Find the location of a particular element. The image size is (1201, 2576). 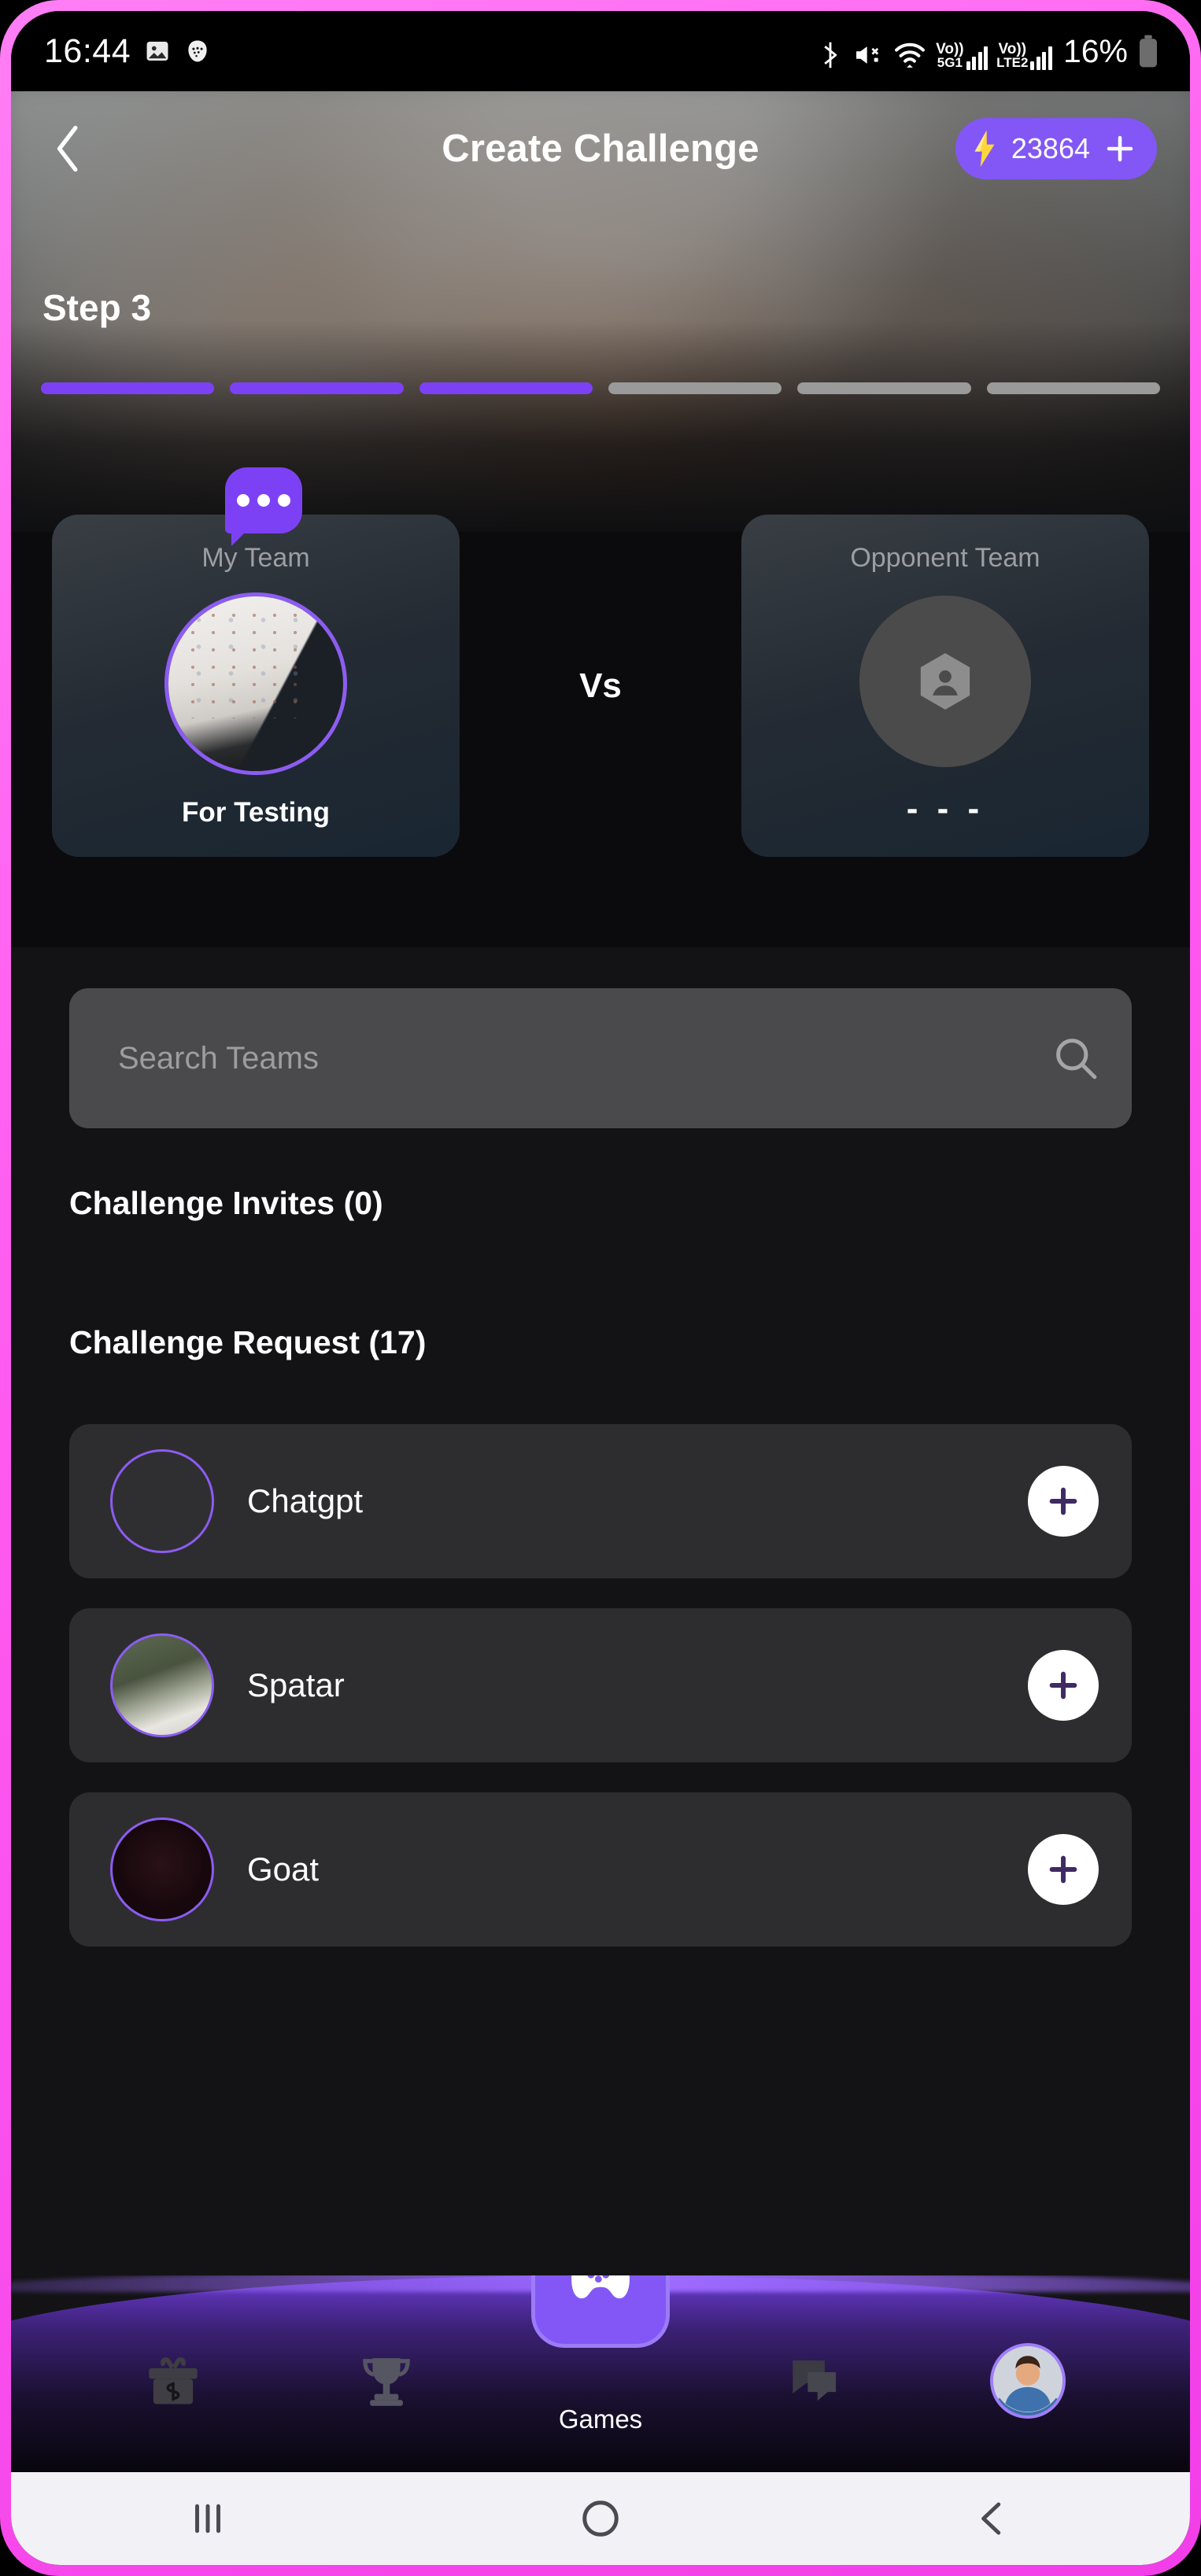

nav-item-chat is located at coordinates (815, 2385).